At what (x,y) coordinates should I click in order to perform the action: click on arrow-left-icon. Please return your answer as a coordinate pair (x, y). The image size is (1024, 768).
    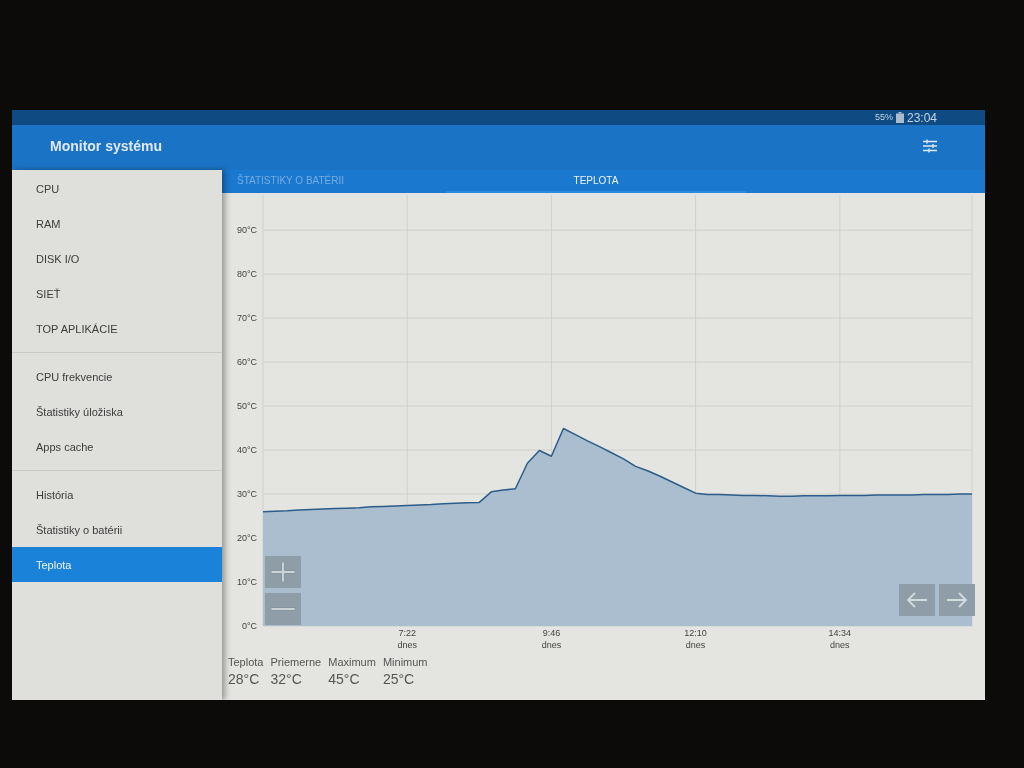
    Looking at the image, I should click on (917, 600).